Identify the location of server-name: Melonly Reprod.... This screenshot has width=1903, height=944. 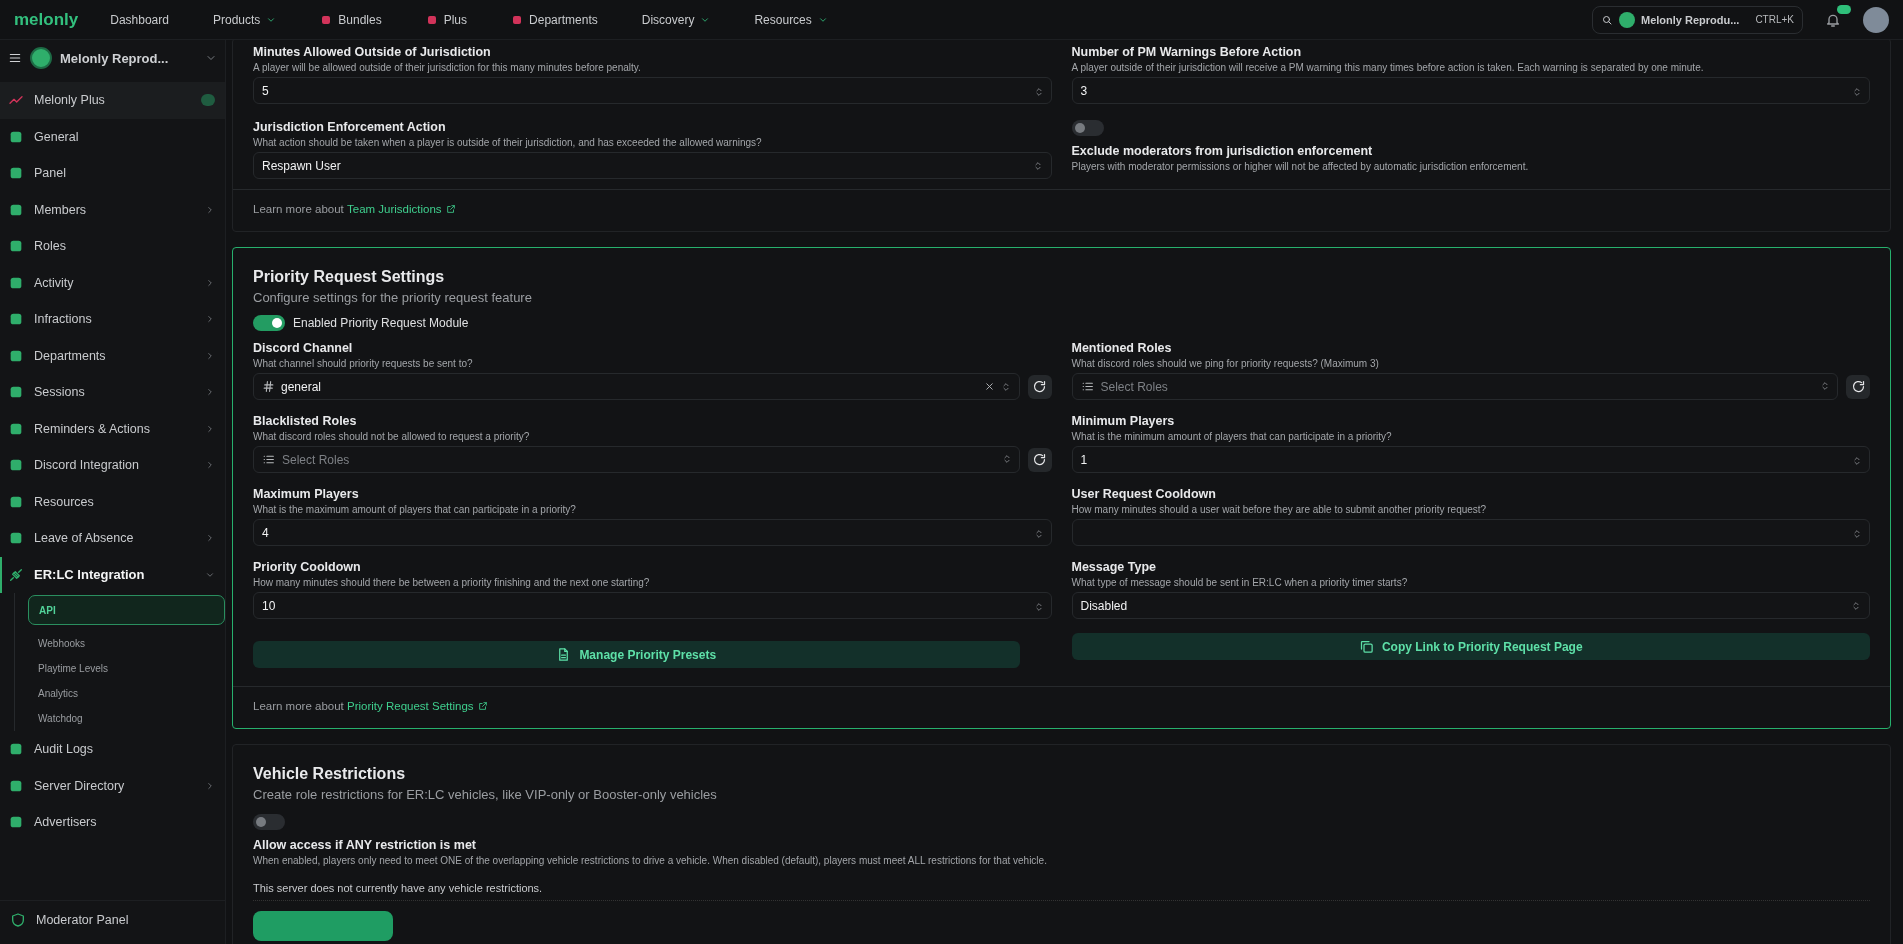
(128, 58).